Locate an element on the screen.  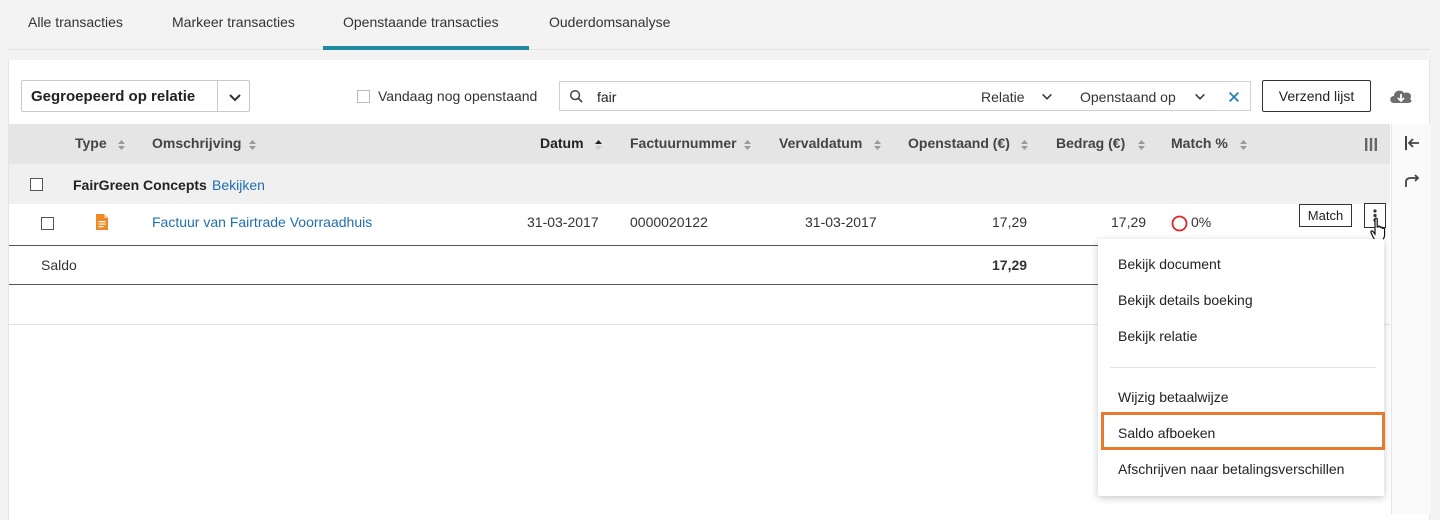
right-rail is located at coordinates (1411, 319).